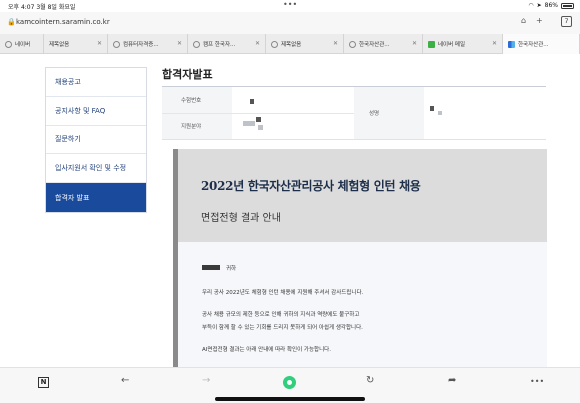 This screenshot has height=403, width=580. Describe the element at coordinates (187, 74) in the screenshot. I see `page-title: 합격자발표` at that location.